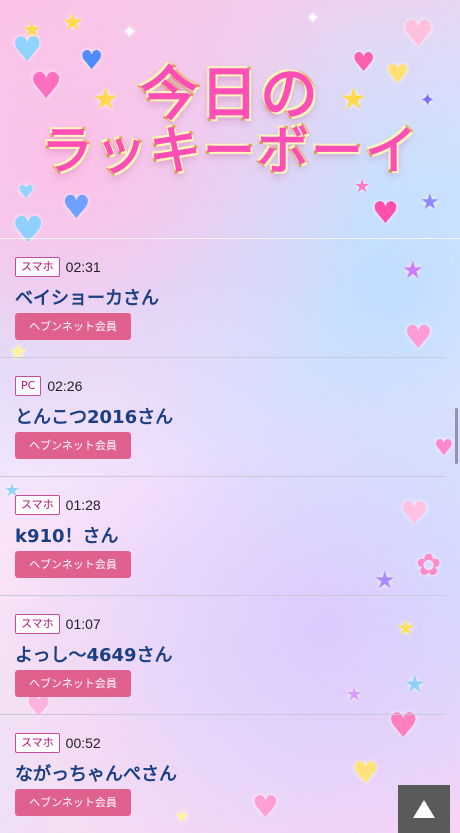 Image resolution: width=460 pixels, height=833 pixels. I want to click on list-item: スマホ 01:28 k910！さん ヘブンネット会員, so click(223, 536).